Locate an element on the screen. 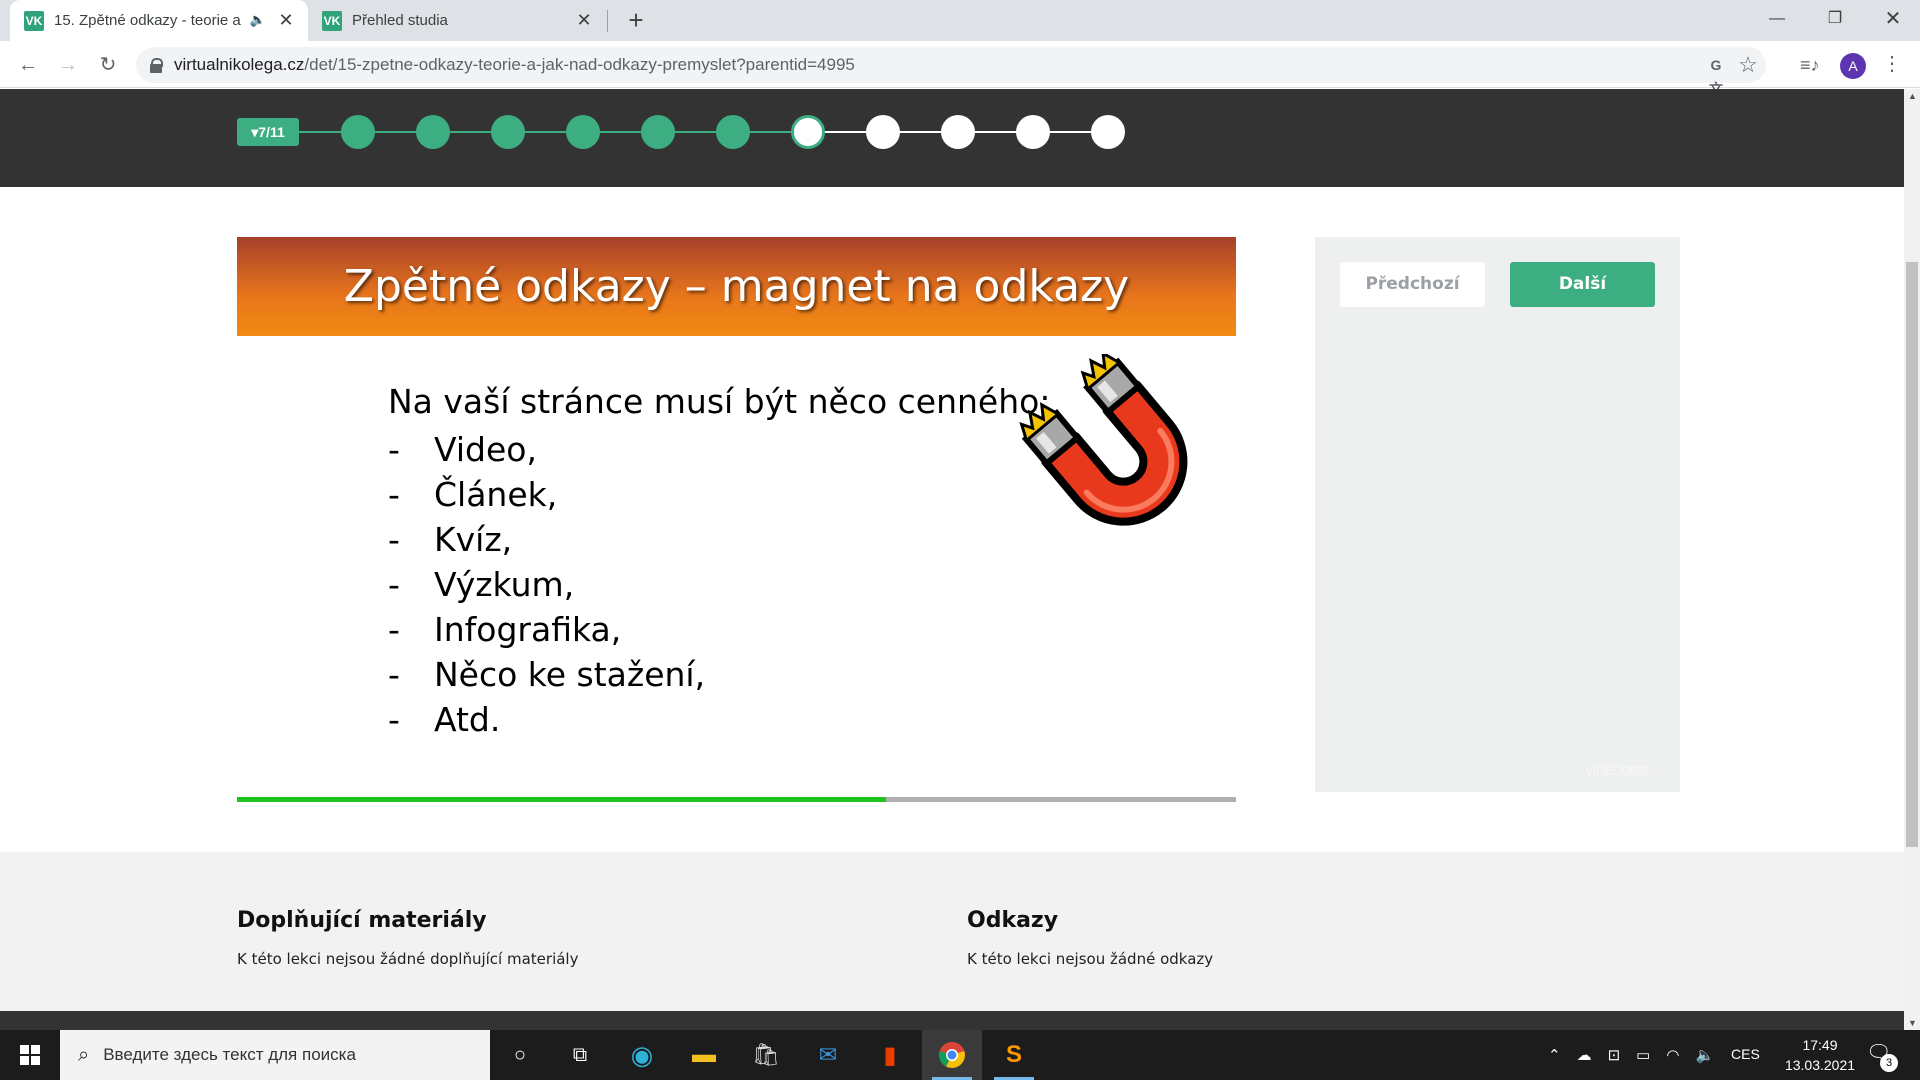 This screenshot has height=1080, width=1920. windows-start-icon is located at coordinates (30, 1055).